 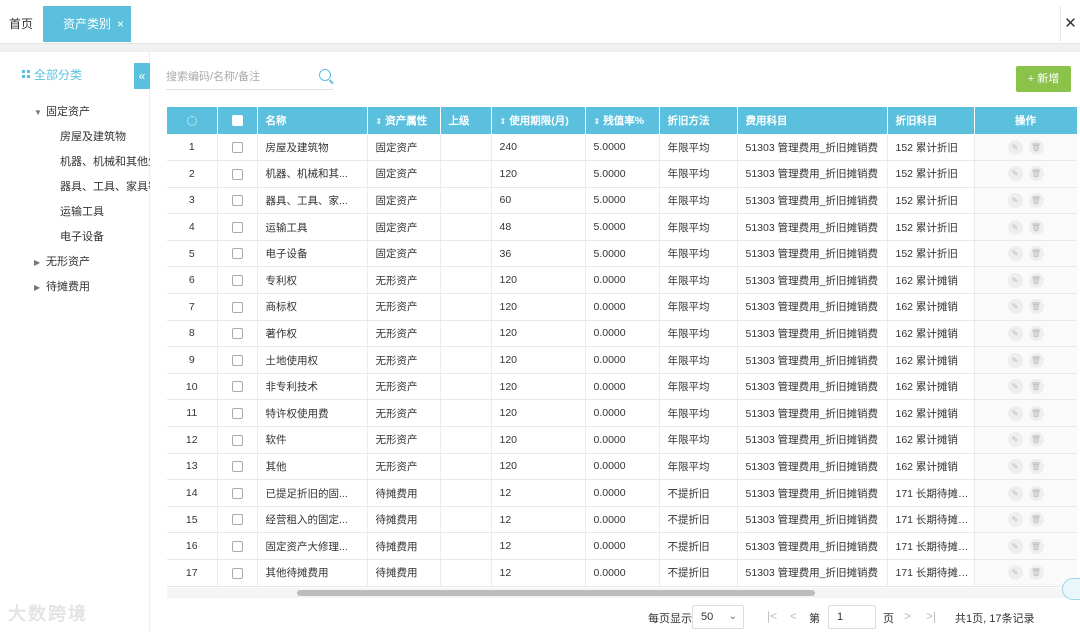 What do you see at coordinates (852, 617) in the screenshot?
I see `page-number-input: 1` at bounding box center [852, 617].